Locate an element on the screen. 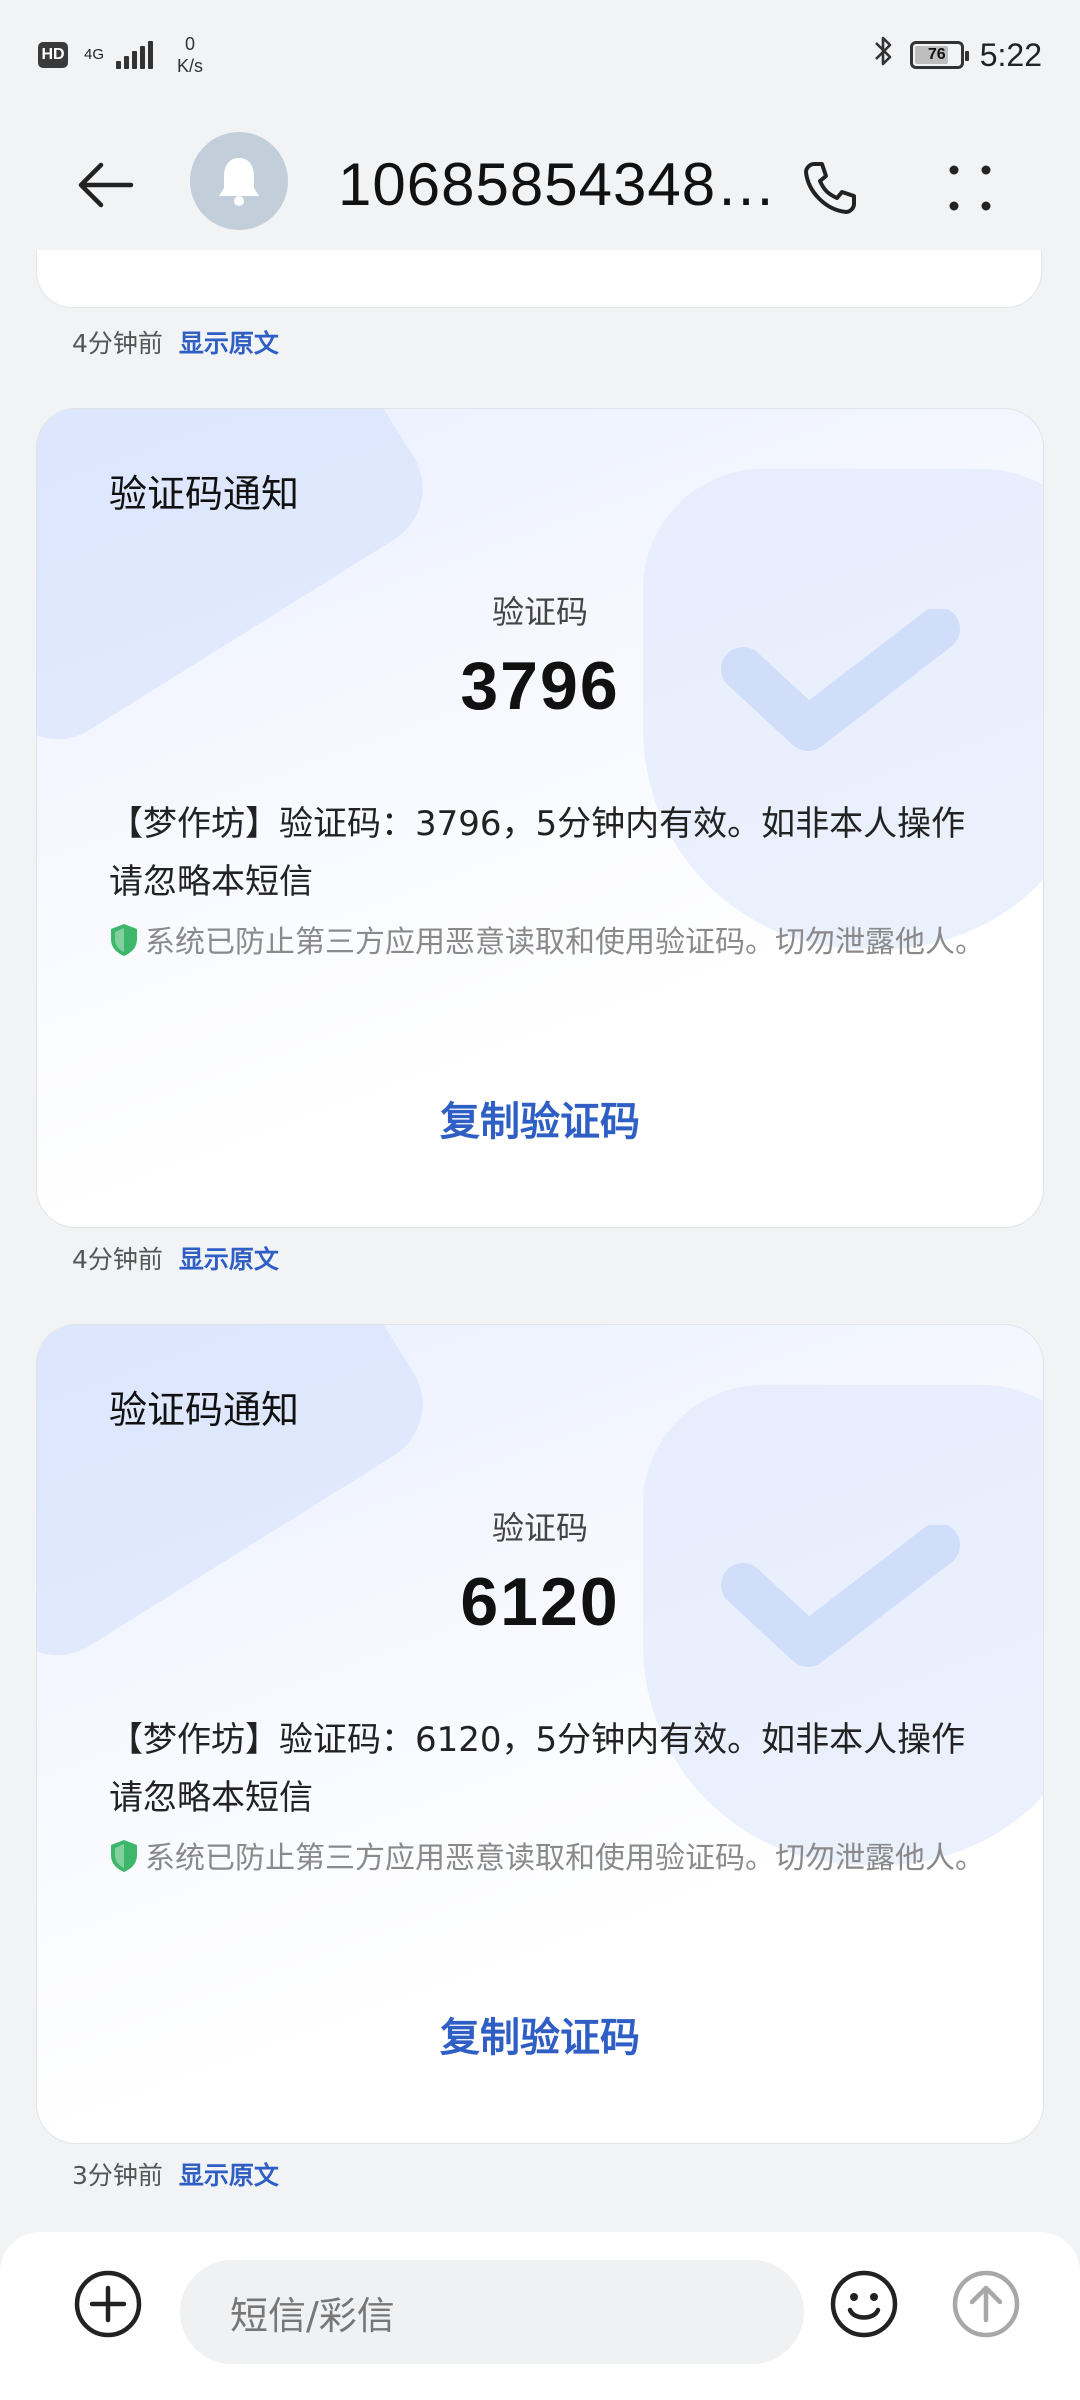 The image size is (1080, 2400). battery-icon: 76 is located at coordinates (939, 55).